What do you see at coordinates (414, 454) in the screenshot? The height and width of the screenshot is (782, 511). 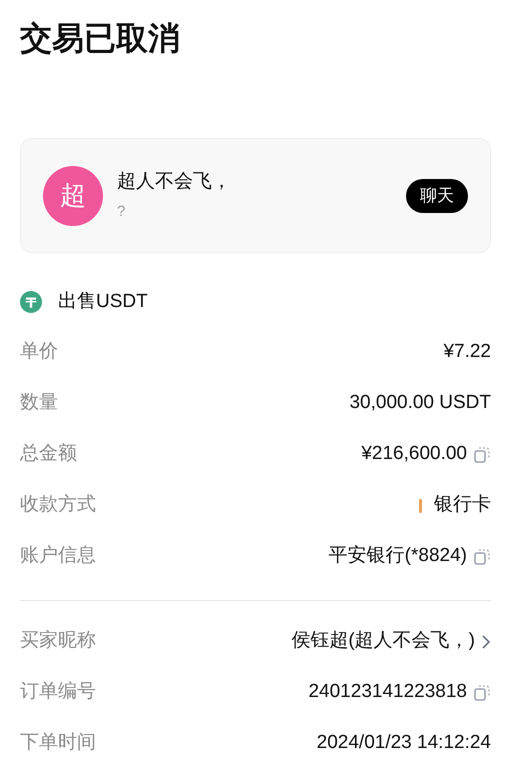 I see `detail-value: ¥216,600.00` at bounding box center [414, 454].